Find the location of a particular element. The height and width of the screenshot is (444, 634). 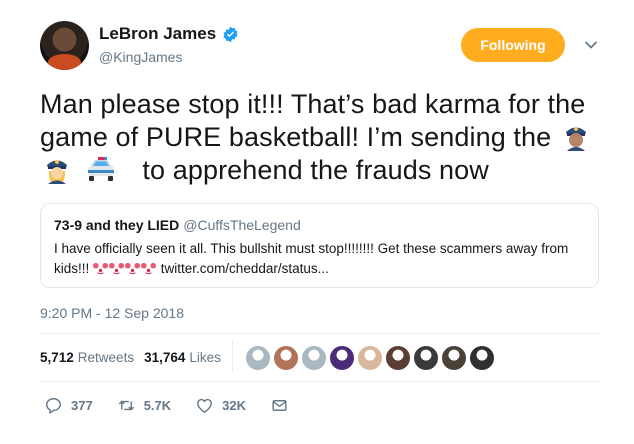

likes-label: Likes is located at coordinates (205, 357).